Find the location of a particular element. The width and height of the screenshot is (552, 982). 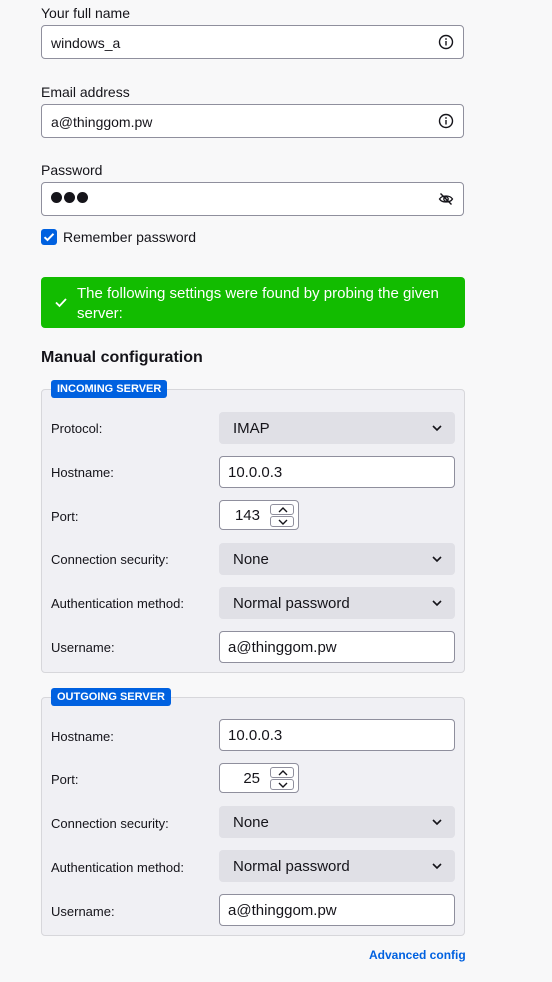

outgoing-port-value: 25 is located at coordinates (251, 778).